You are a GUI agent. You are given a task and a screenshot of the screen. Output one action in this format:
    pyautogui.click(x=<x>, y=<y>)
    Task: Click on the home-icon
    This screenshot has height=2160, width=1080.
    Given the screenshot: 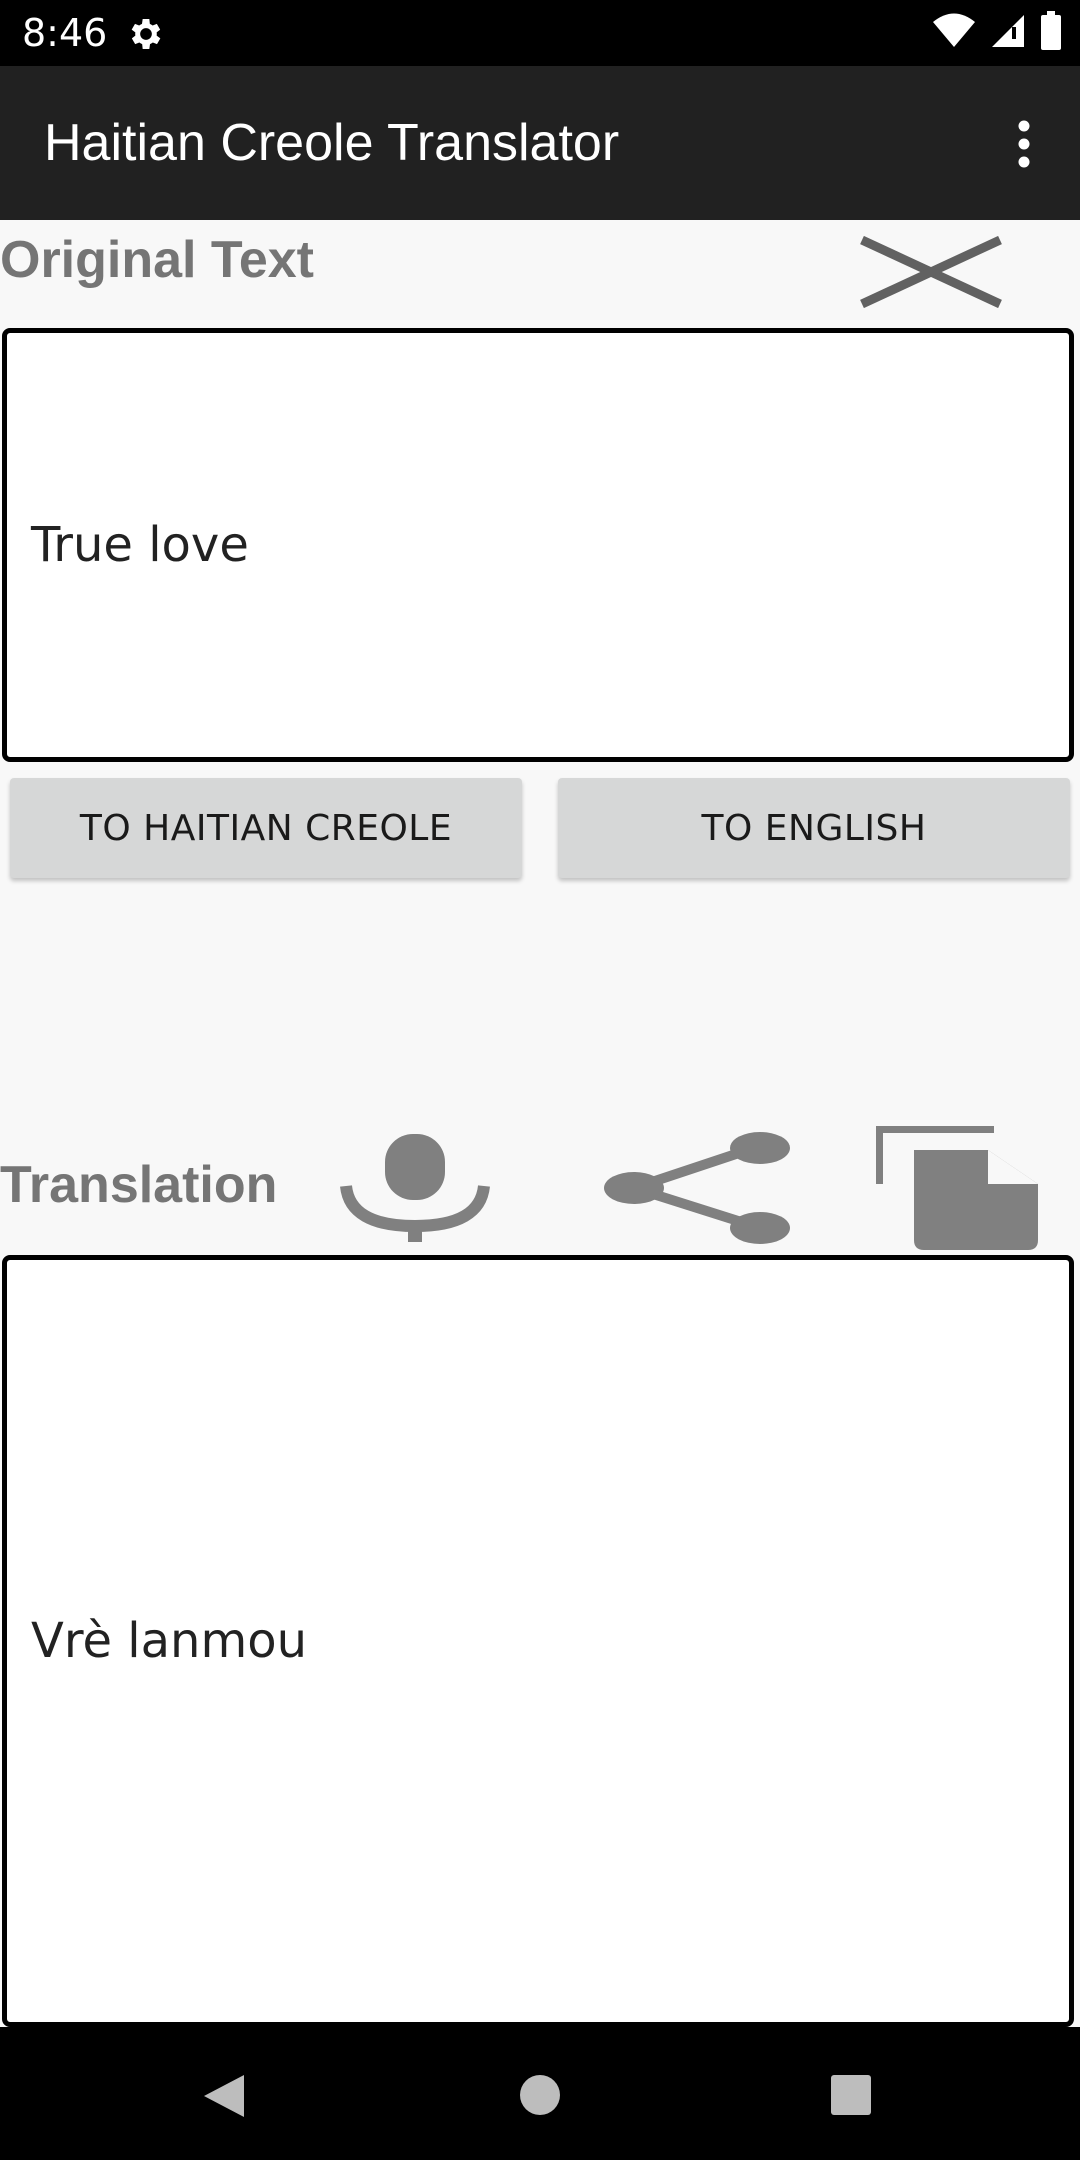 What is the action you would take?
    pyautogui.click(x=540, y=2095)
    